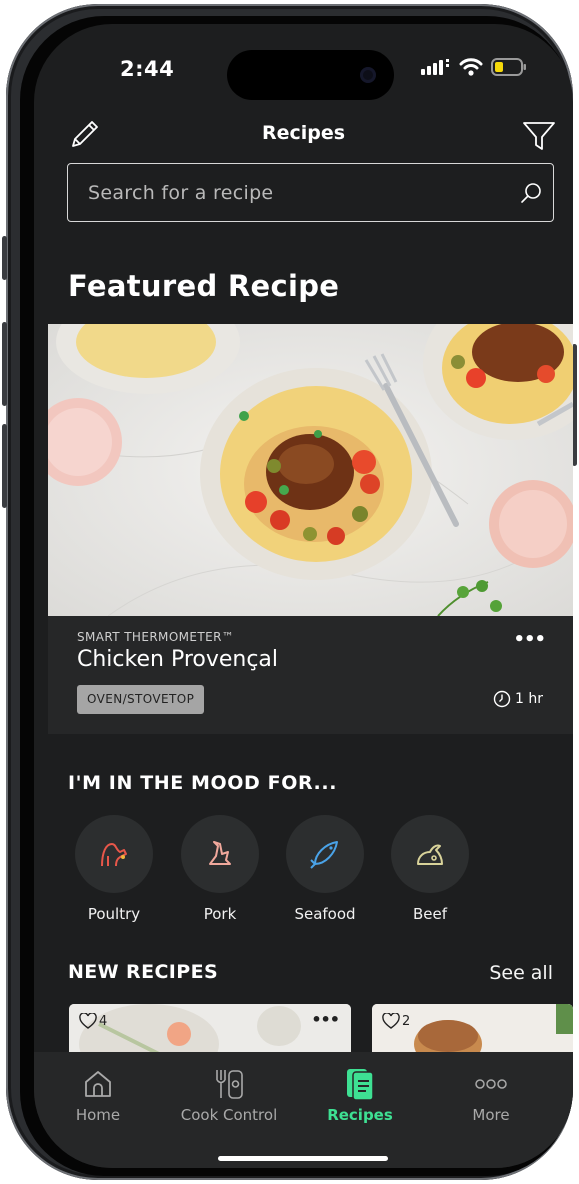 Image resolution: width=579 pixels, height=1184 pixels. I want to click on tab-label: Home, so click(98, 1115).